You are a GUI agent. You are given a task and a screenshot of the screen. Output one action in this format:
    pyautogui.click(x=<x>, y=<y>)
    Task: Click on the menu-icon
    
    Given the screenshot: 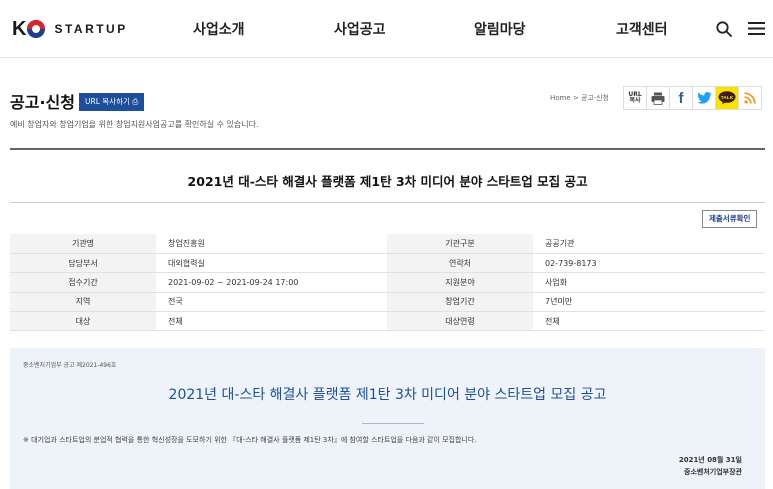 What is the action you would take?
    pyautogui.click(x=756, y=28)
    